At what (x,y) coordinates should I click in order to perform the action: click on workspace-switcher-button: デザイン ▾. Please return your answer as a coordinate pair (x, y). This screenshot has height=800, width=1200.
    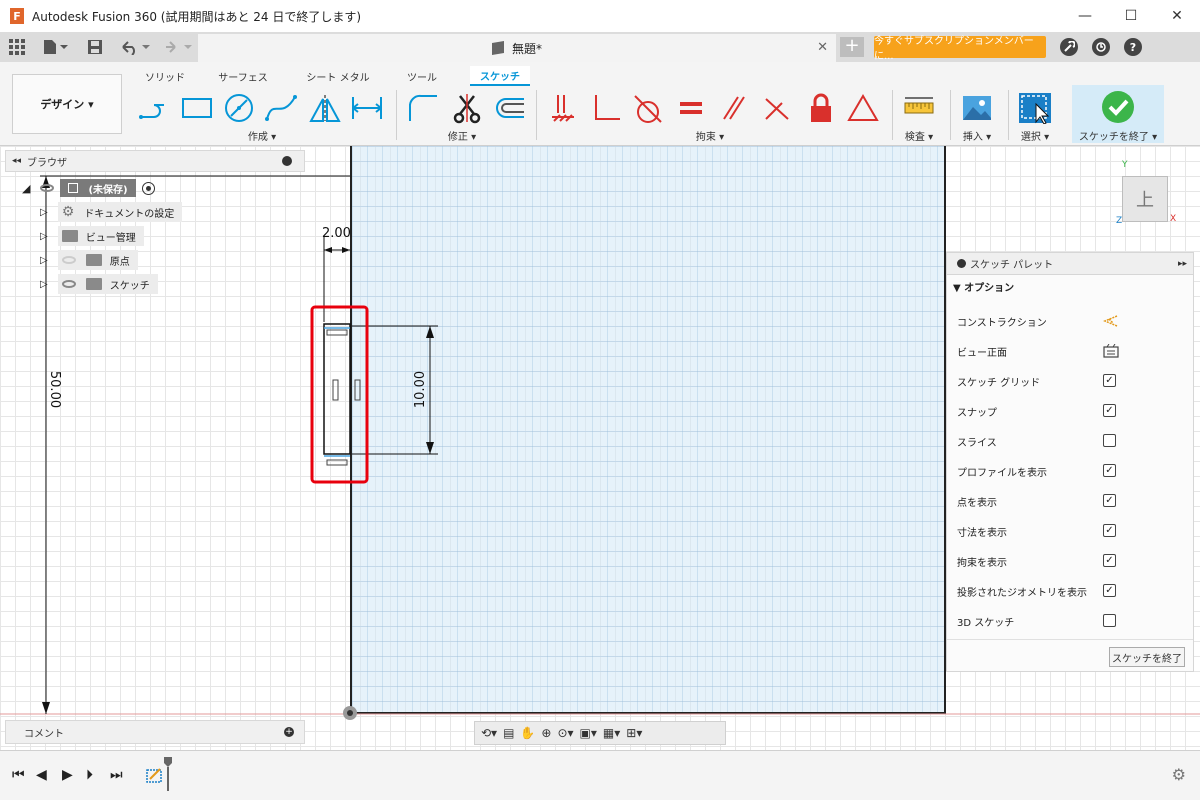
    Looking at the image, I should click on (67, 104).